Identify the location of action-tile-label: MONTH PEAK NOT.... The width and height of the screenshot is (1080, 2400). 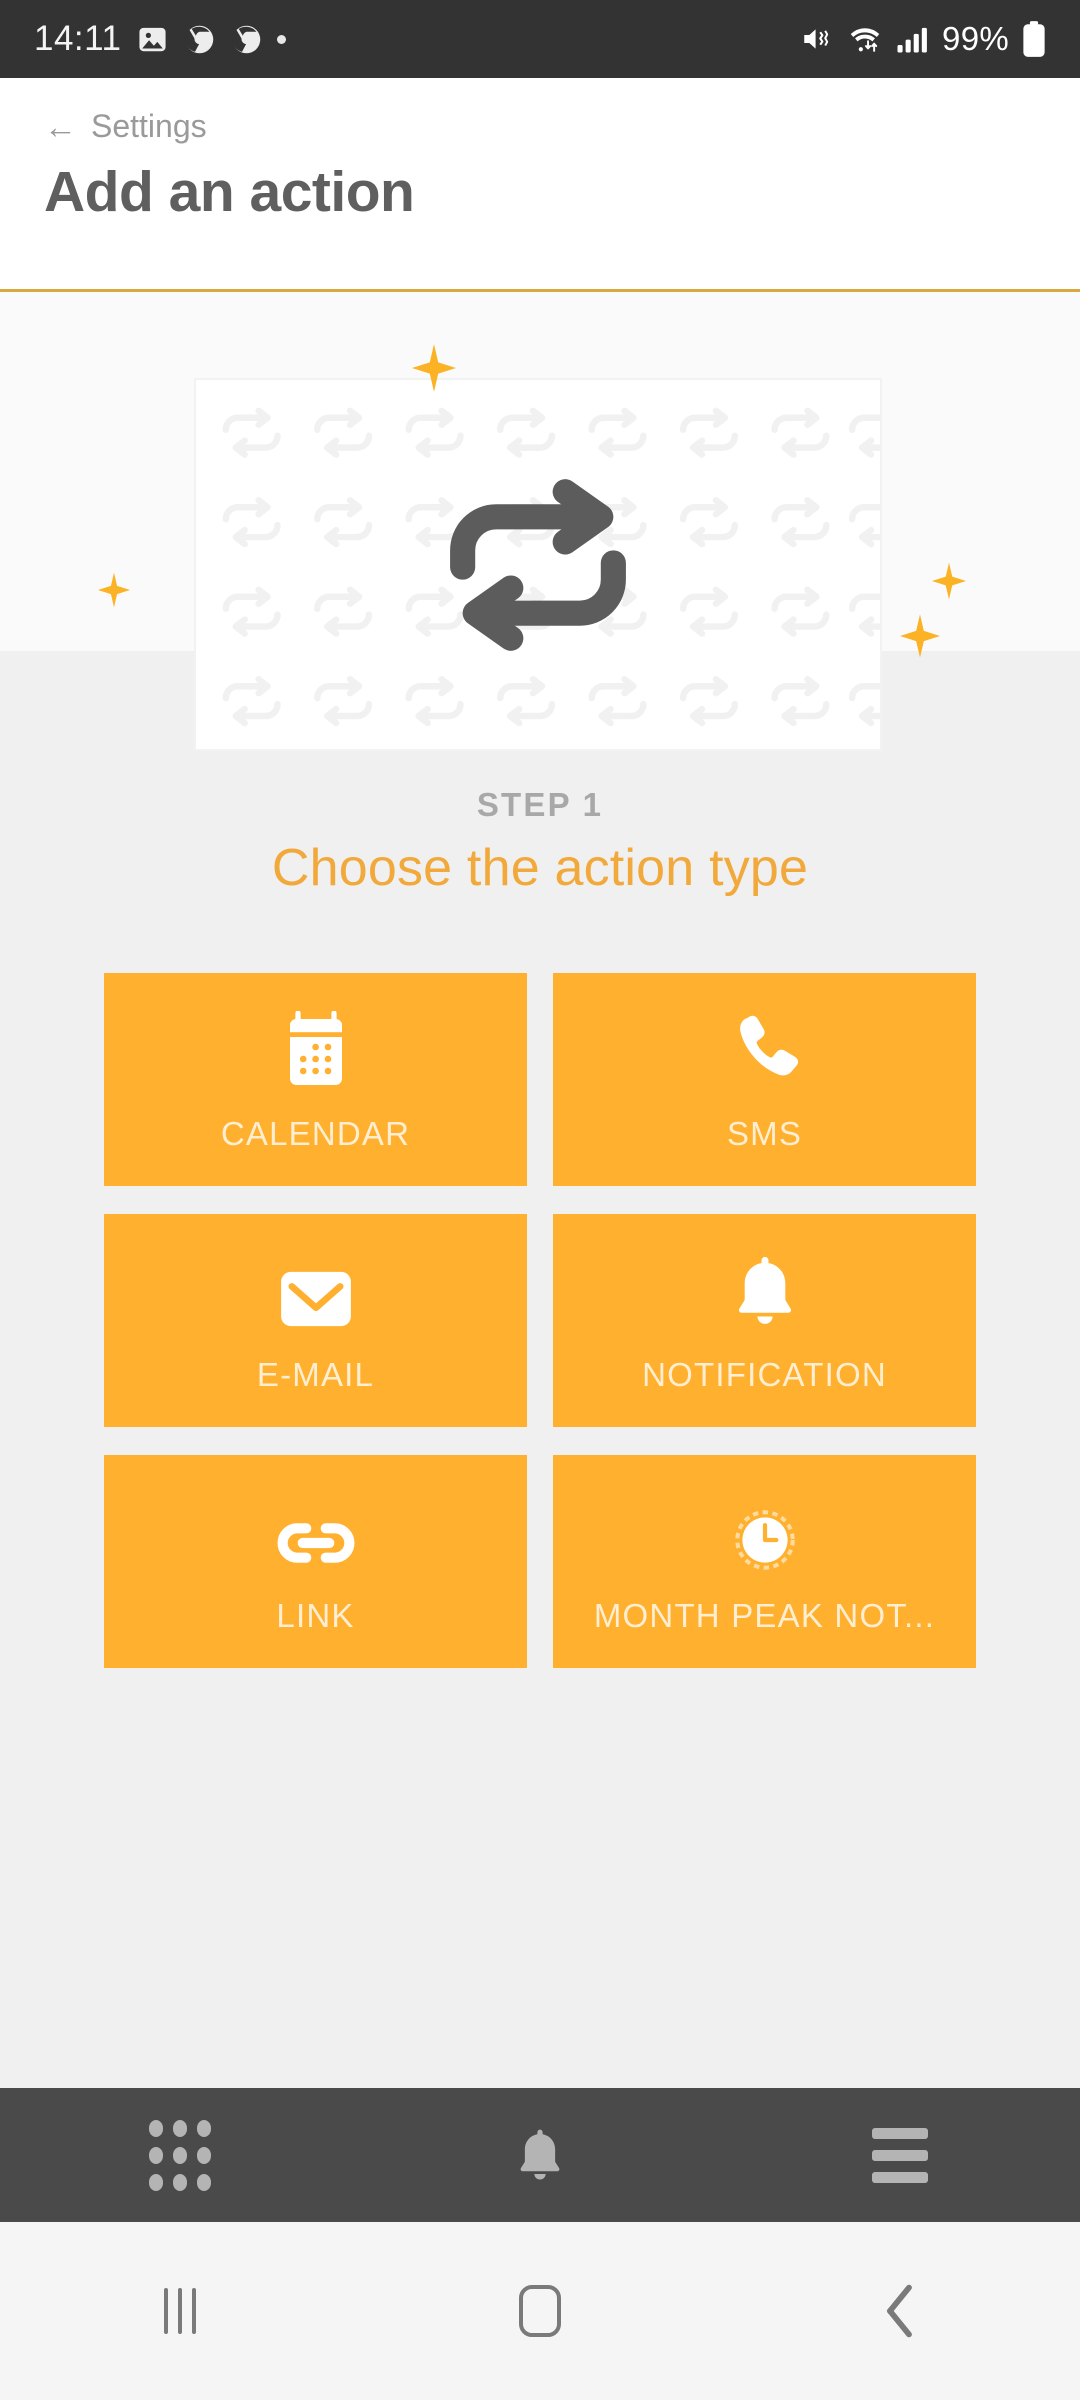
(764, 1615).